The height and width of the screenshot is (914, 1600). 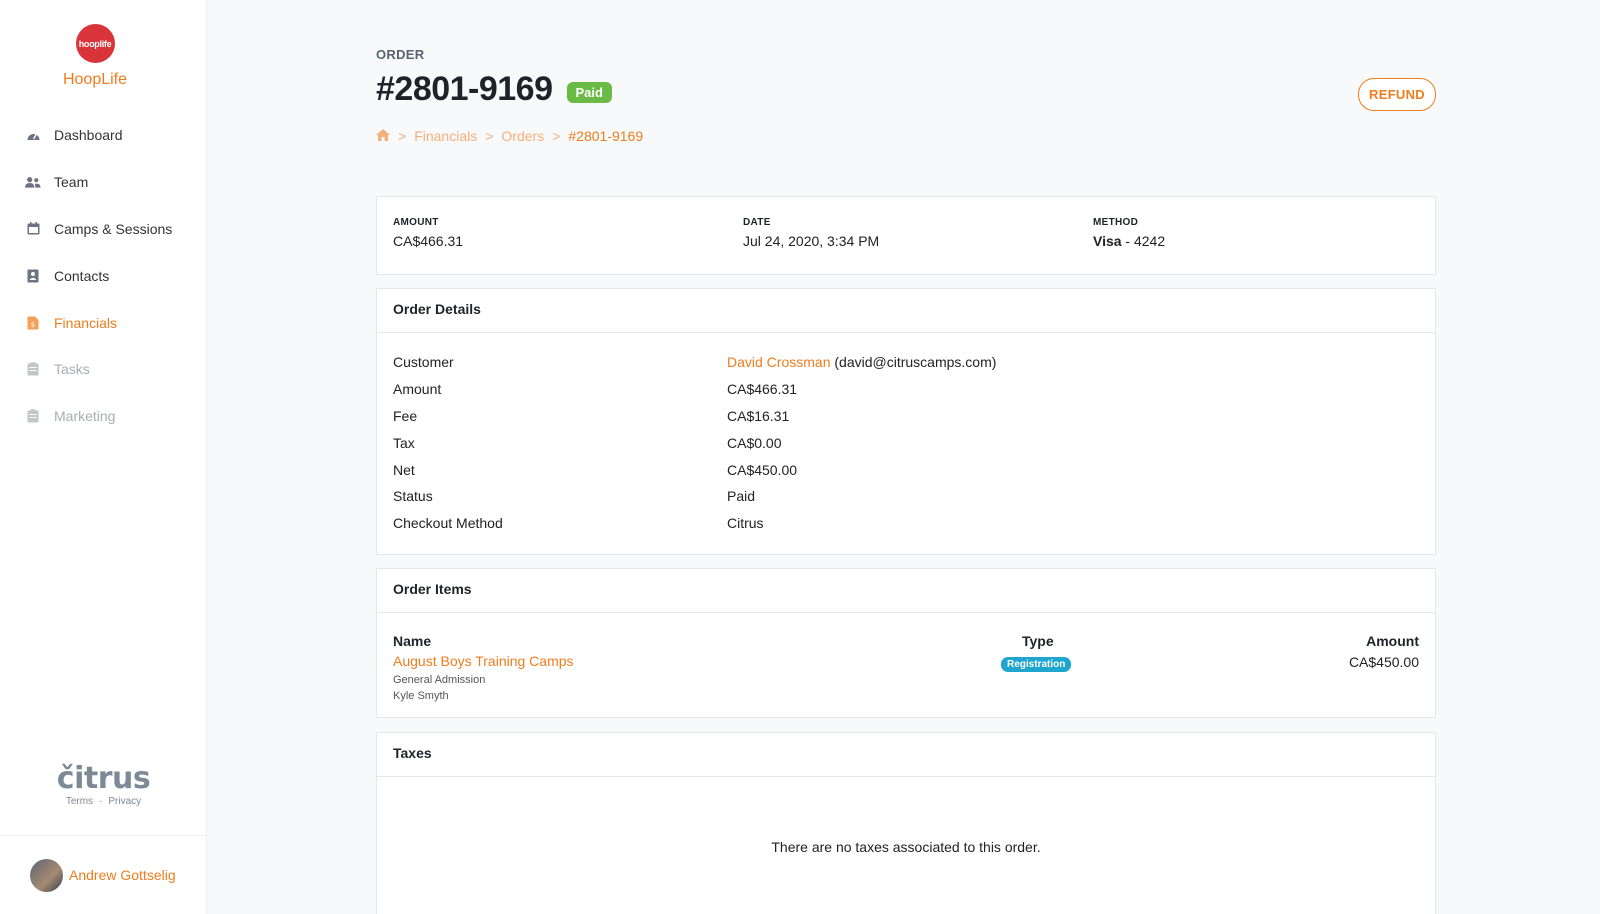 I want to click on breadcrumb: > Financials > Orders > #2801-9169, so click(x=509, y=136).